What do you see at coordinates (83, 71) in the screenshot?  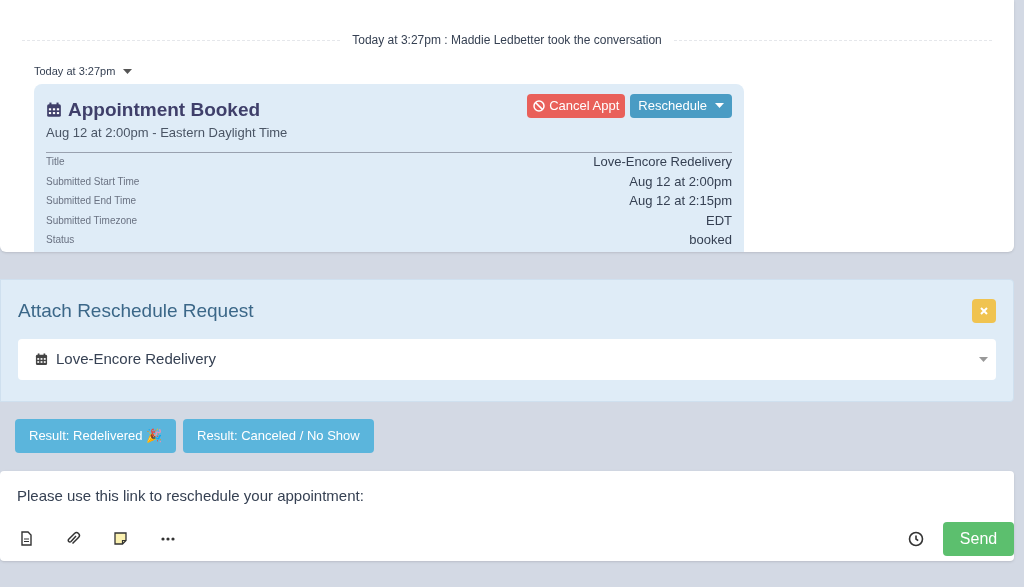 I see `timestamp-dropdown: Today at 3:27pm` at bounding box center [83, 71].